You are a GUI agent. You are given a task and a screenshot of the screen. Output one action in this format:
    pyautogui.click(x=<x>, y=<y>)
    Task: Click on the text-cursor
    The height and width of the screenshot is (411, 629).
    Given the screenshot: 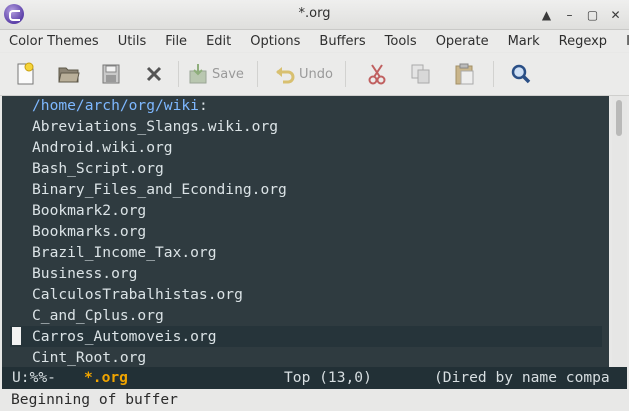 What is the action you would take?
    pyautogui.click(x=16, y=336)
    